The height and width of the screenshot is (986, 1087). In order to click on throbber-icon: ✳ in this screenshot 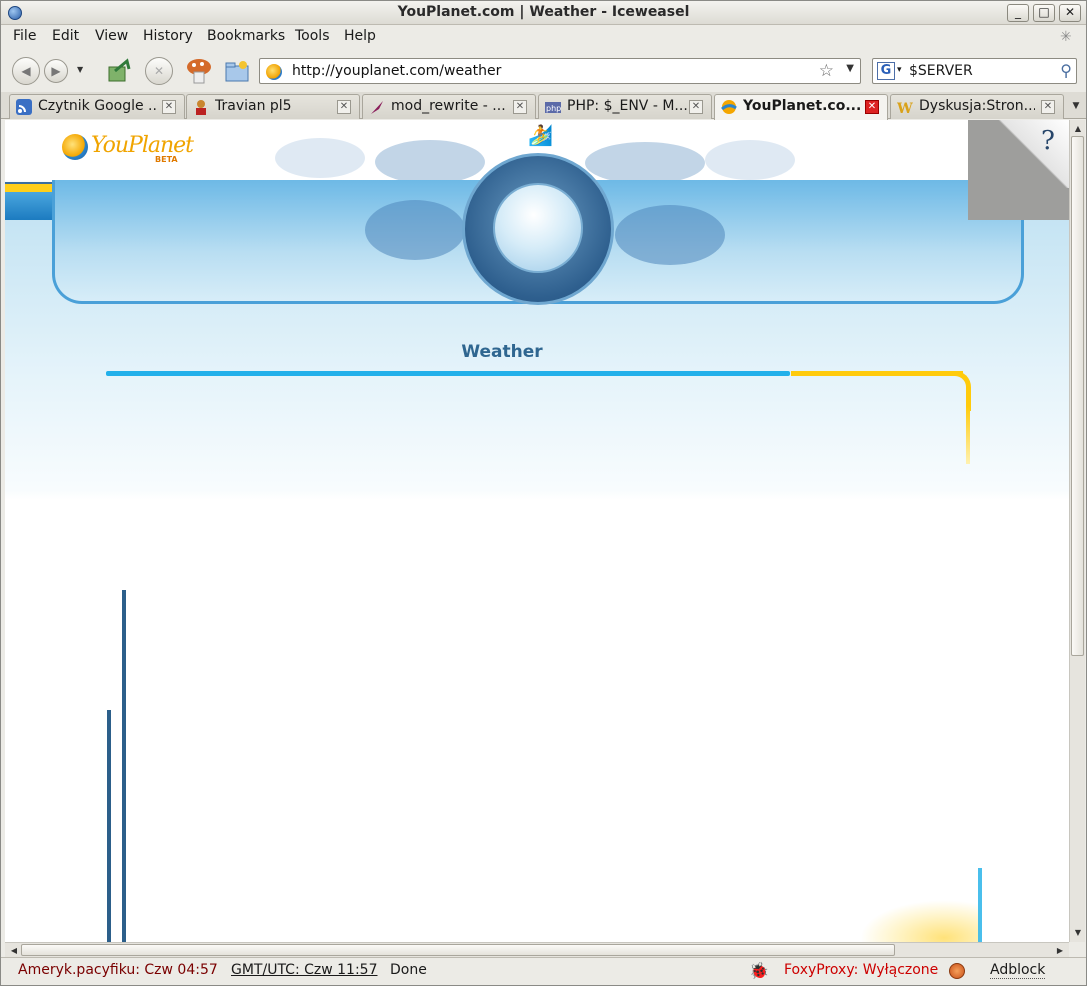, I will do `click(1066, 37)`.